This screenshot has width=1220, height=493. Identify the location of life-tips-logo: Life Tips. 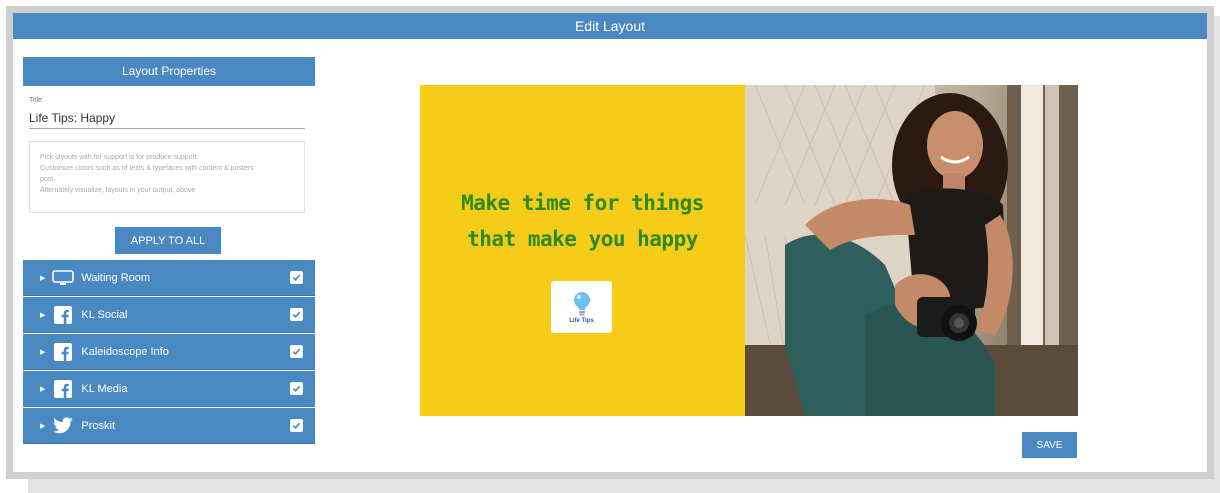
(581, 307).